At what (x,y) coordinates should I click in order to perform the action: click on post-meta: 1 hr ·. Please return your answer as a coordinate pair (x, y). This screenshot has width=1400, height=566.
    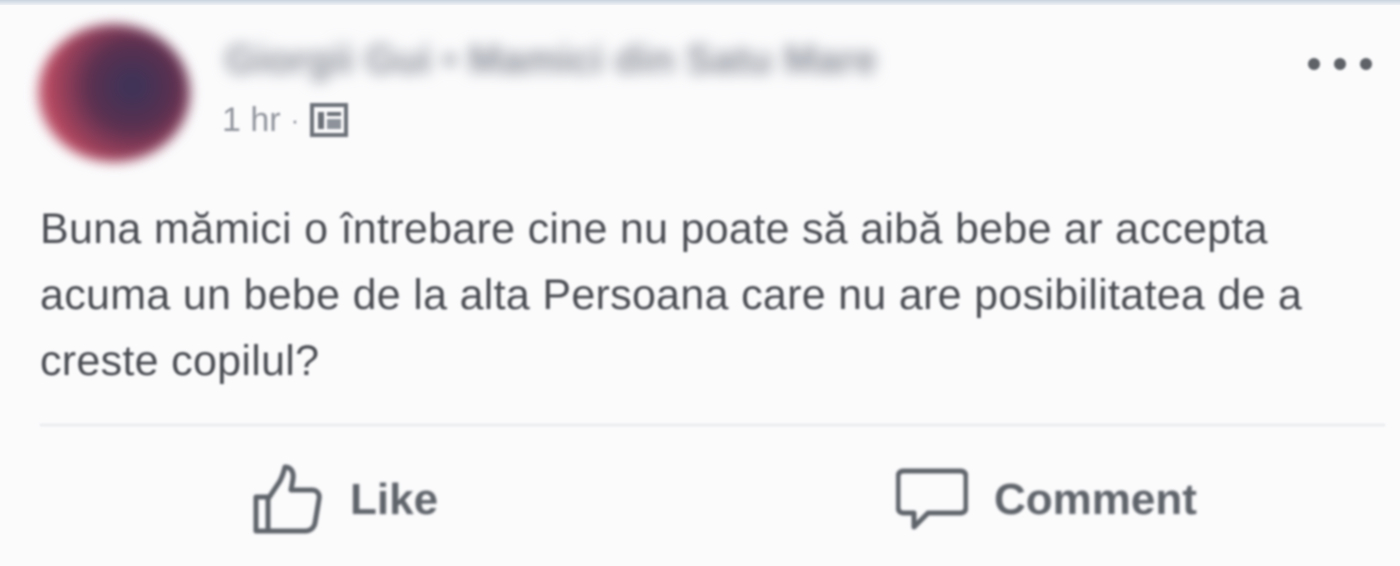
    Looking at the image, I should click on (286, 120).